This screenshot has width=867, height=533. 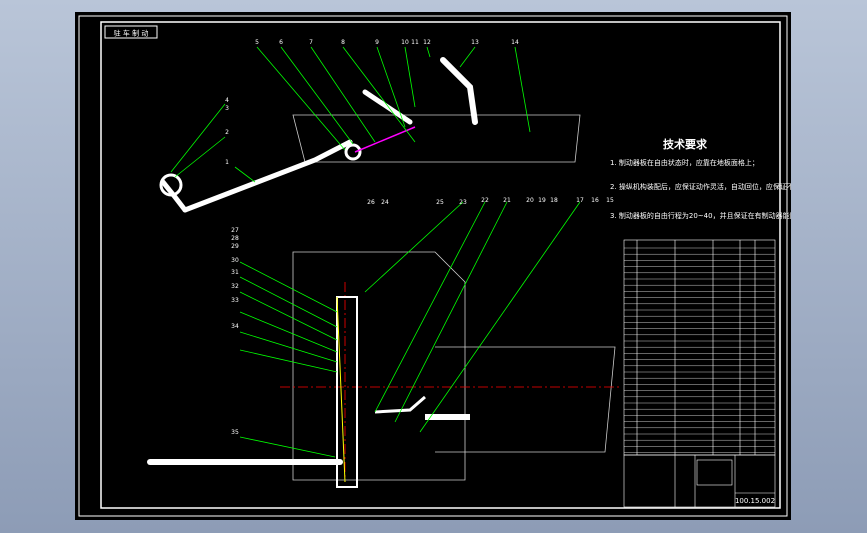 What do you see at coordinates (515, 42) in the screenshot?
I see `callout-14: 14` at bounding box center [515, 42].